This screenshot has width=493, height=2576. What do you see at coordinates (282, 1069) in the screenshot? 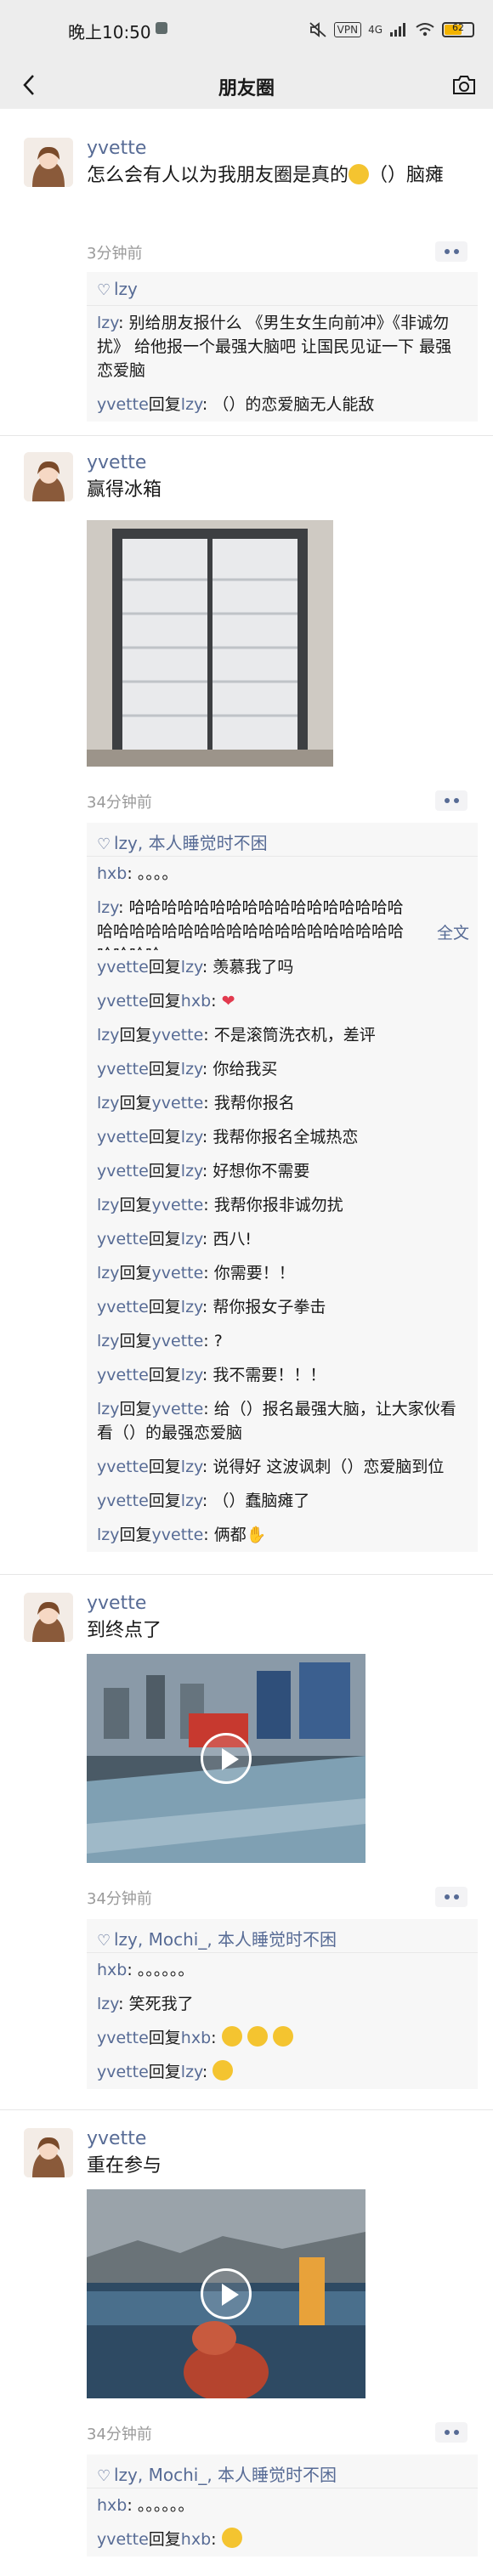
I see `comment-item: yvette回复lzy: 你给我买` at bounding box center [282, 1069].